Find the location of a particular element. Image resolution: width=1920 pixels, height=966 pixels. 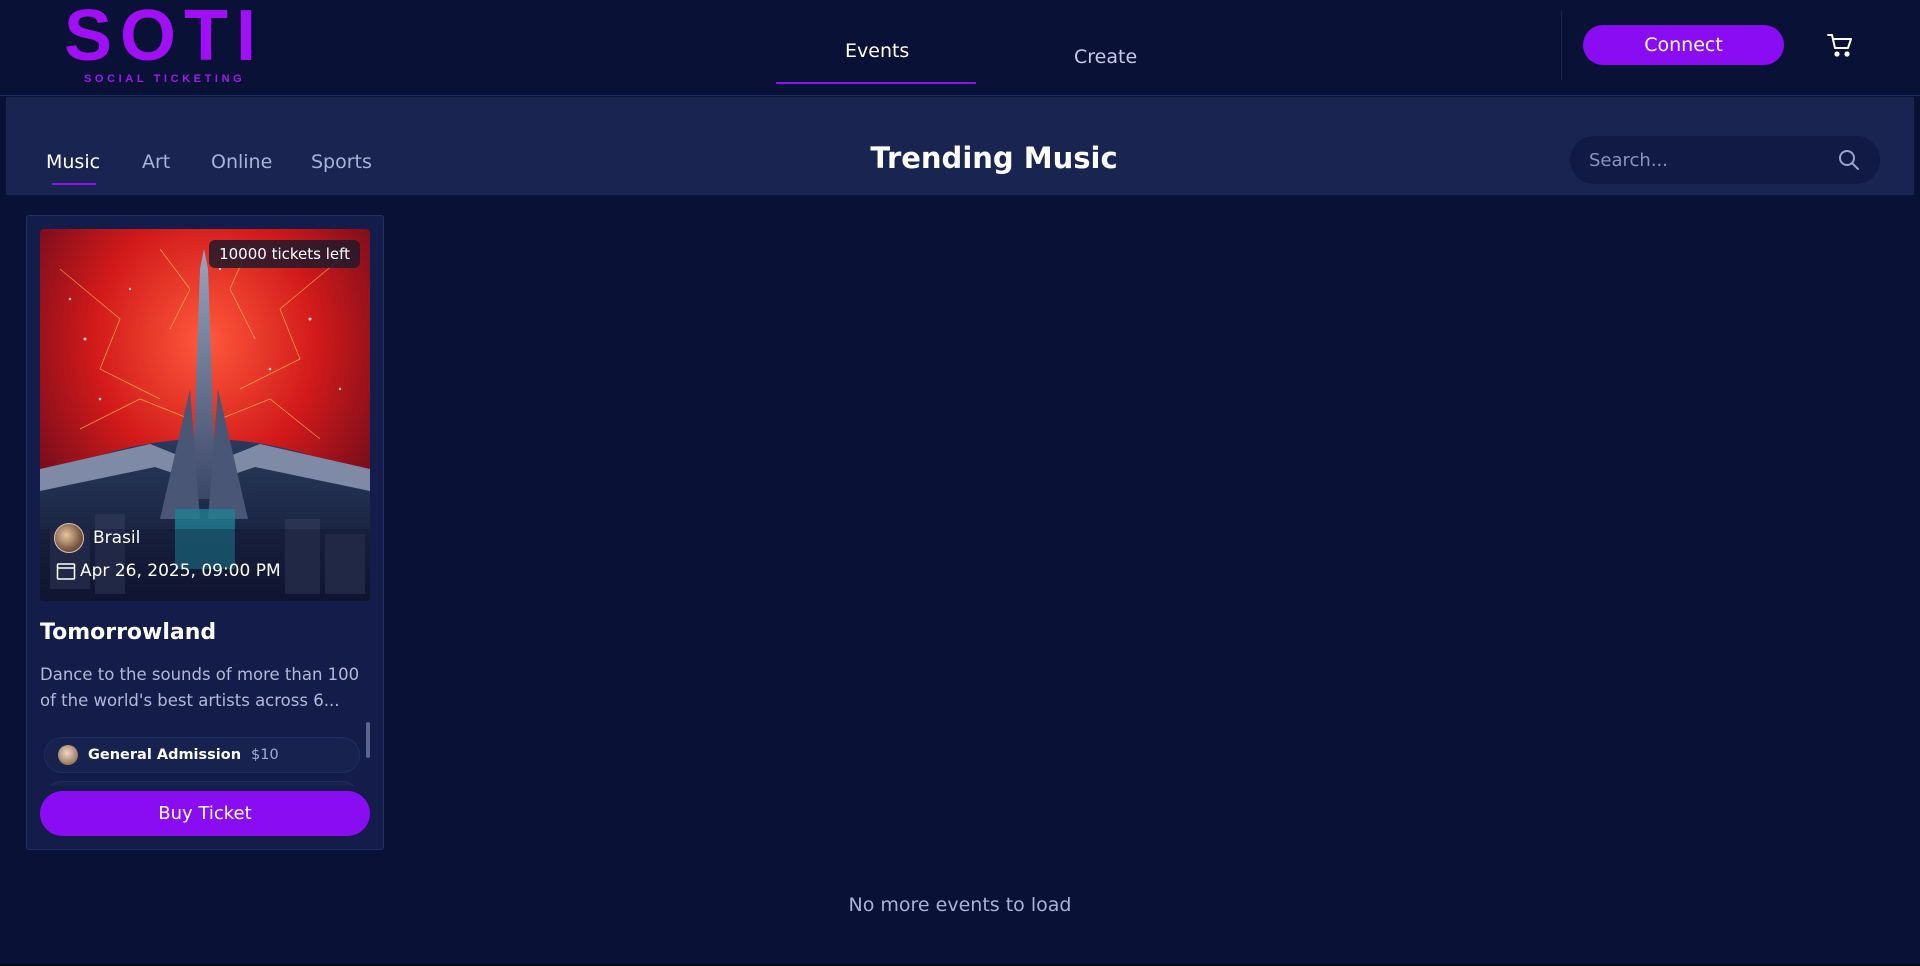

logo-subtitle: SOCIAL TICKETING is located at coordinates (165, 79).